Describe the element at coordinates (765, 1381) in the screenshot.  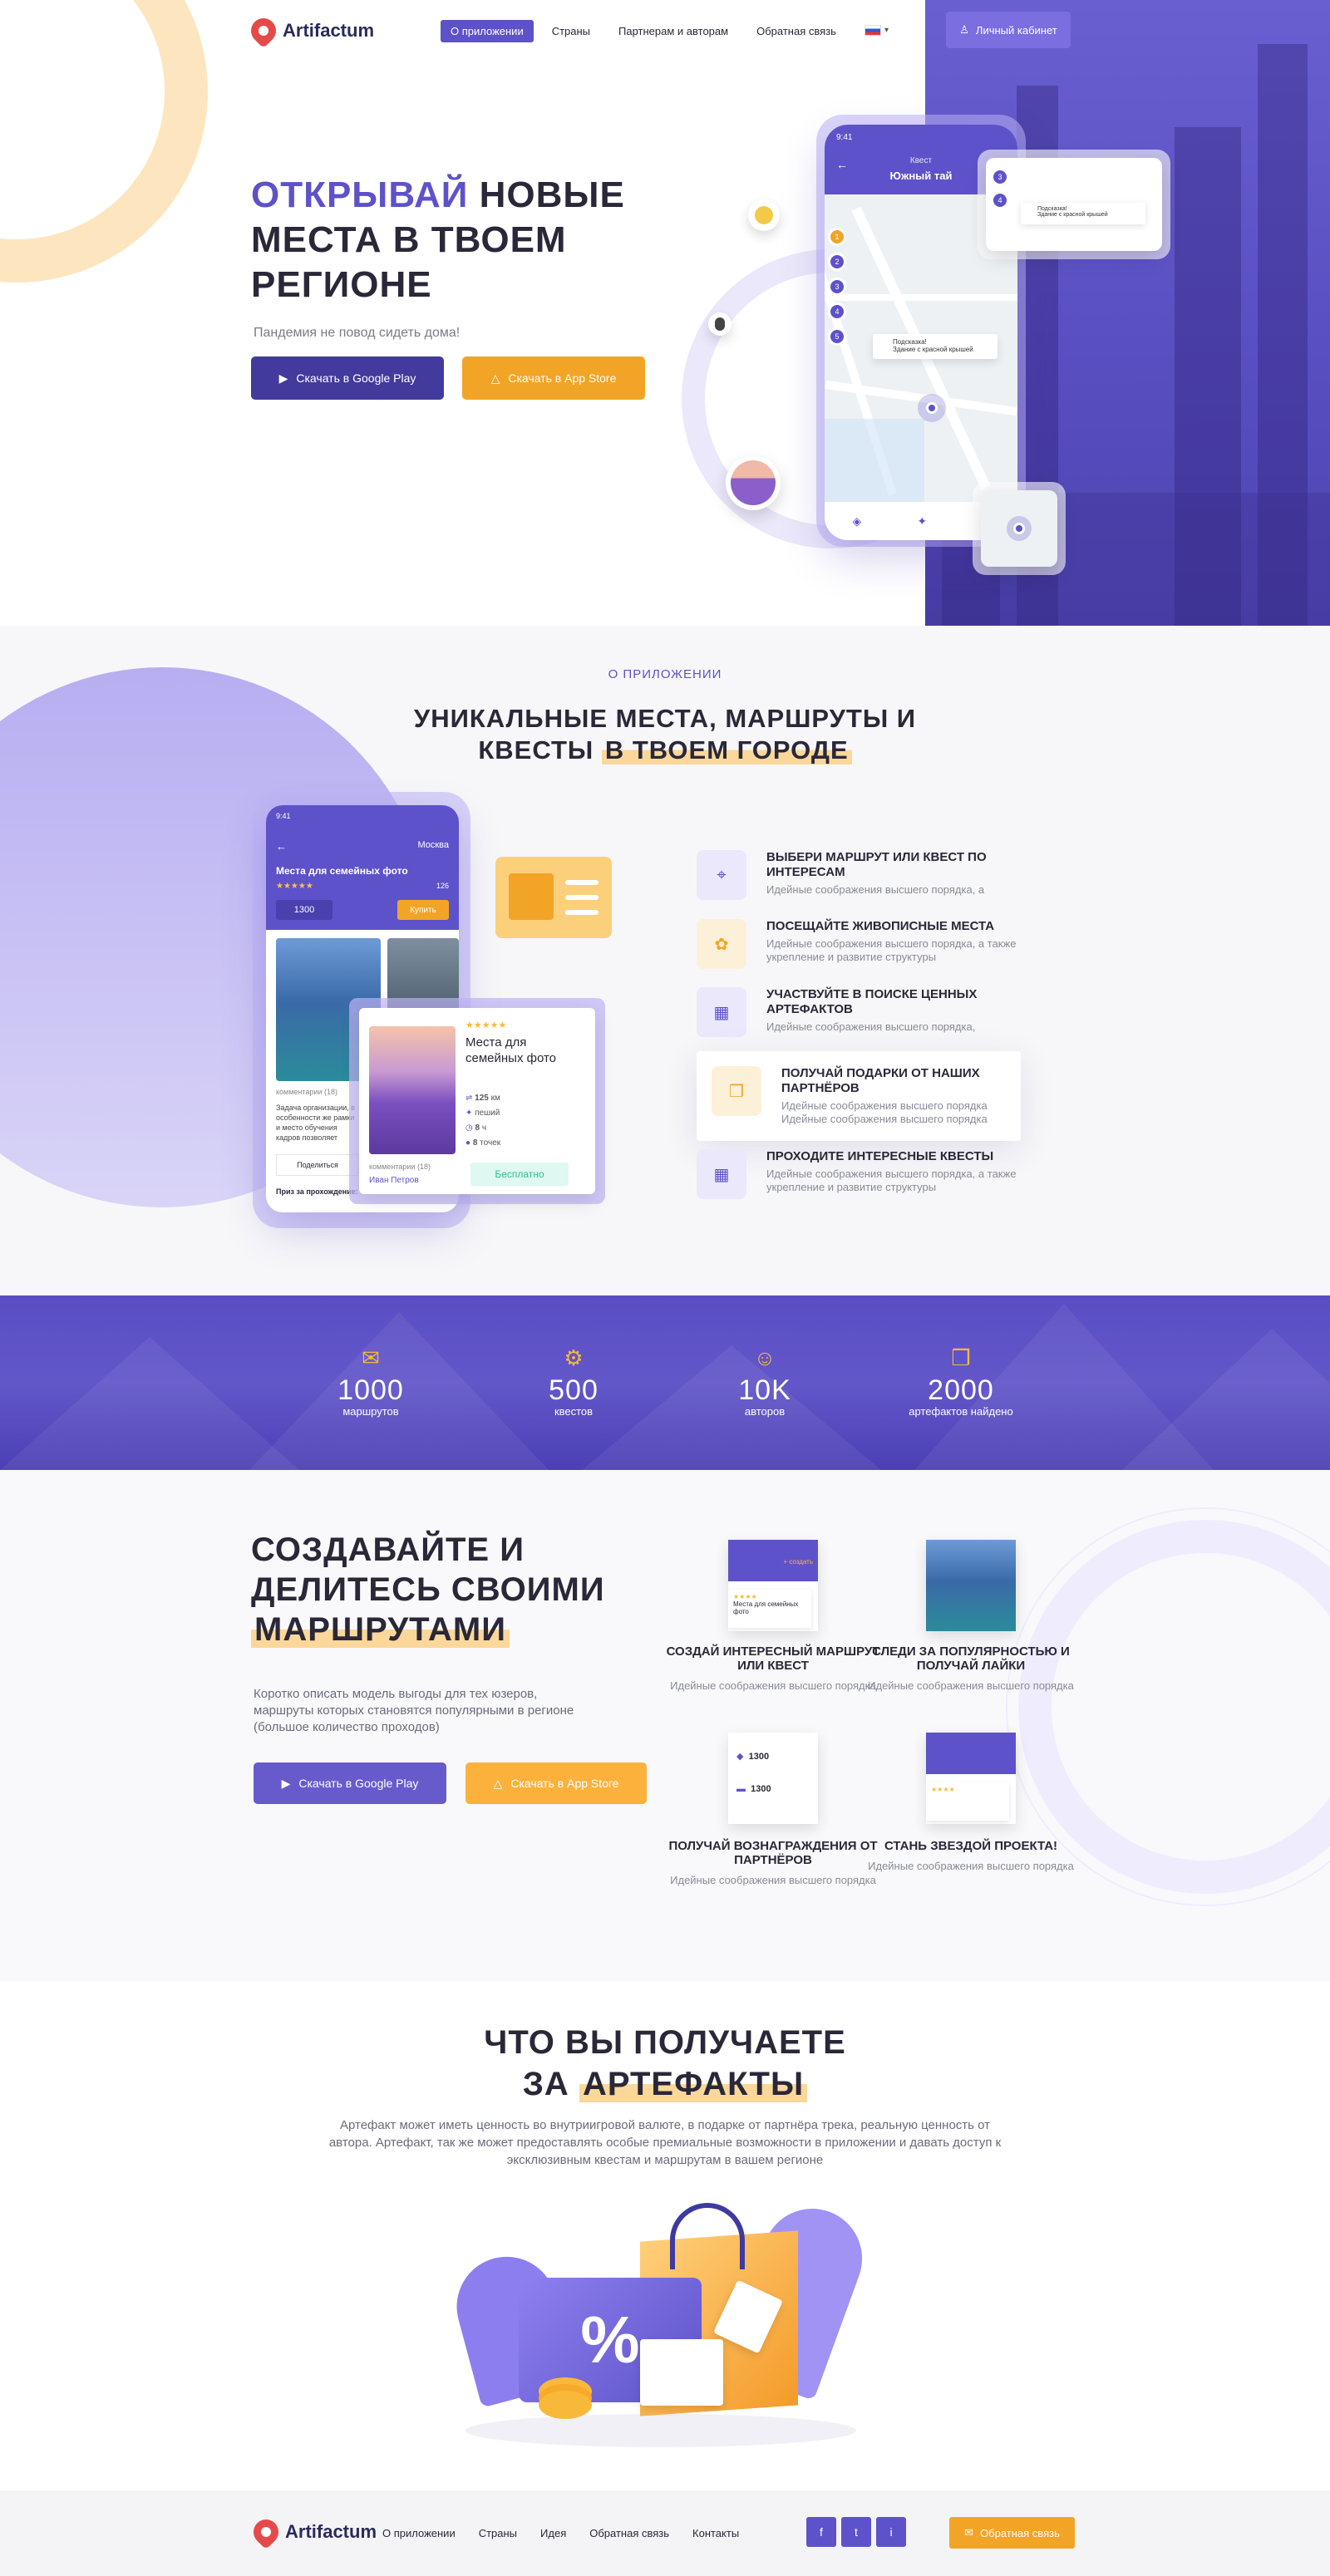
I see `stat-authors: ☺ 10K авторов` at that location.